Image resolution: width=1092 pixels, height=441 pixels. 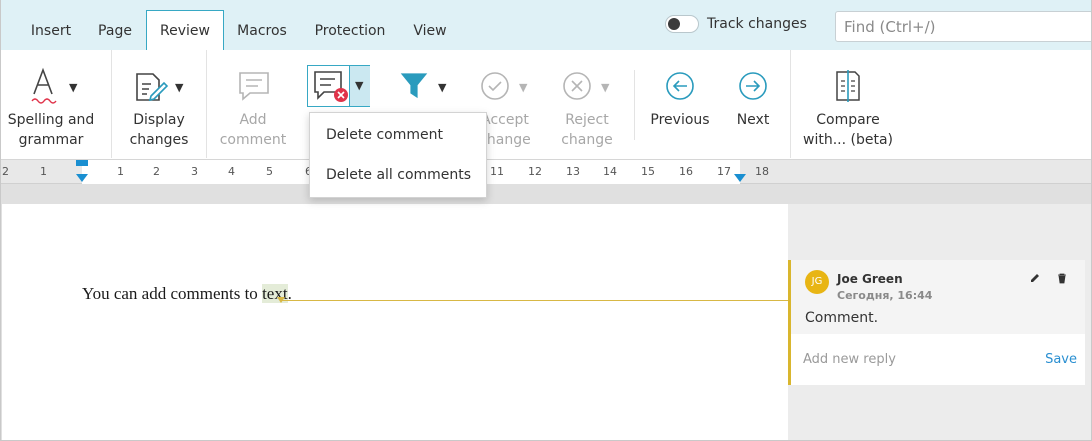 I want to click on right-indent-marker, so click(x=740, y=178).